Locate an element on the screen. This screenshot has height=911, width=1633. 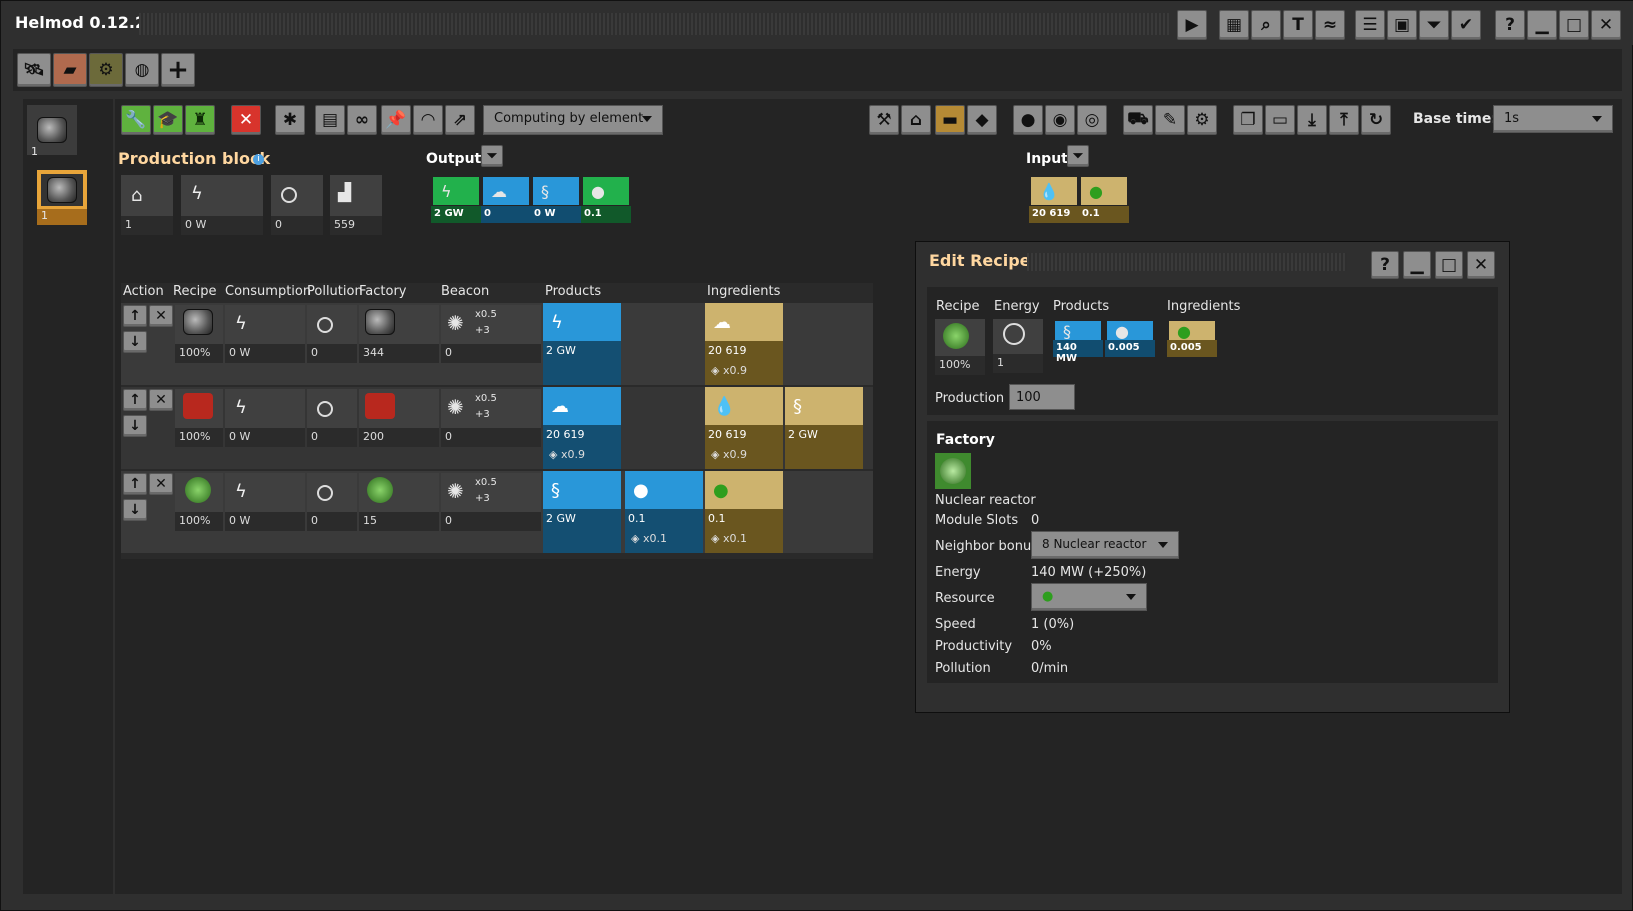
recipe-ingredient: ● 0.005 is located at coordinates (1192, 338).